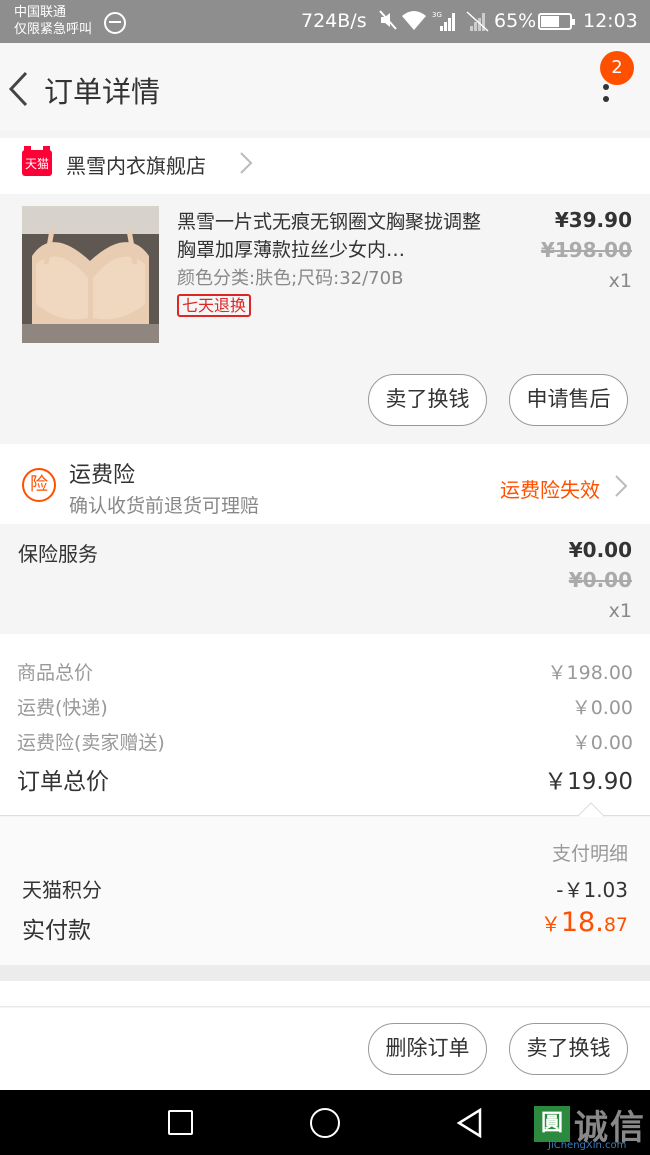 This screenshot has height=1155, width=650. Describe the element at coordinates (115, 23) in the screenshot. I see `notification-icon` at that location.